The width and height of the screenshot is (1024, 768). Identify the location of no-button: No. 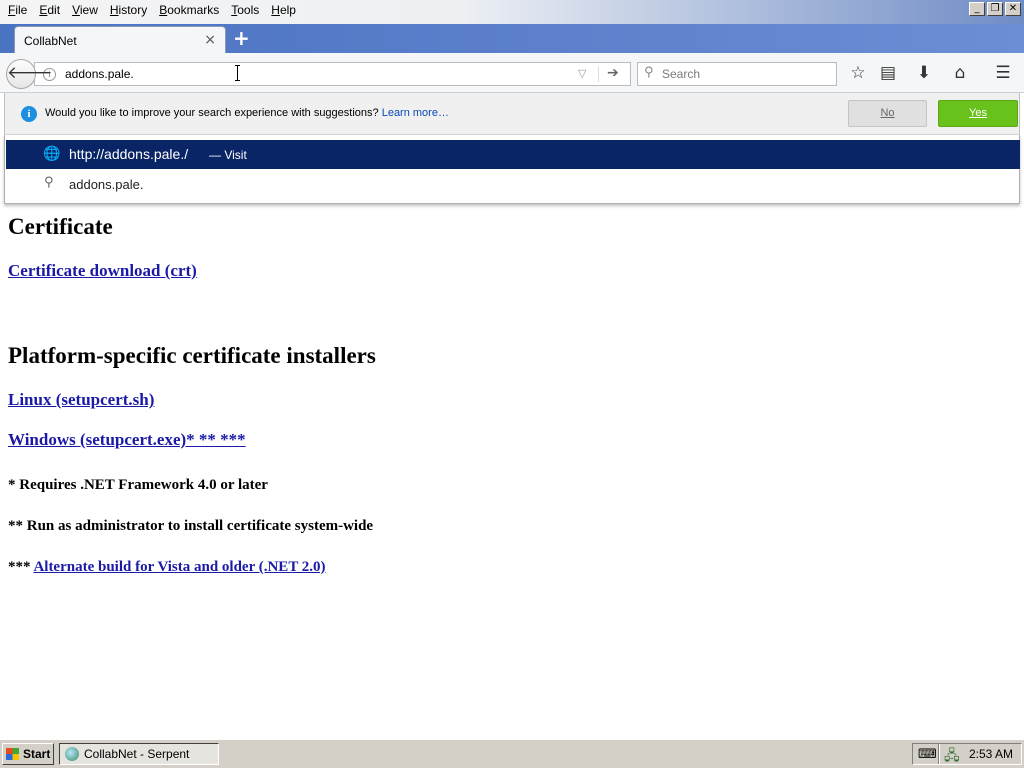
(887, 113).